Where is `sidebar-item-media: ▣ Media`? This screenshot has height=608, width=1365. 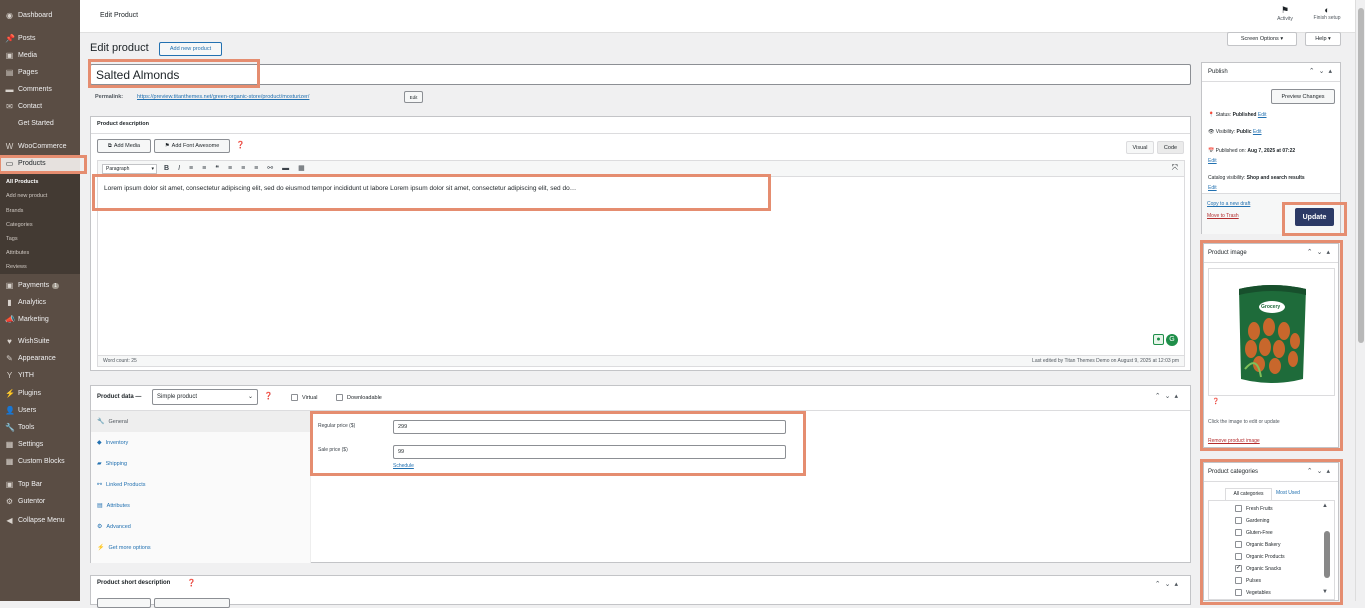
sidebar-item-media: ▣ Media is located at coordinates (40, 55).